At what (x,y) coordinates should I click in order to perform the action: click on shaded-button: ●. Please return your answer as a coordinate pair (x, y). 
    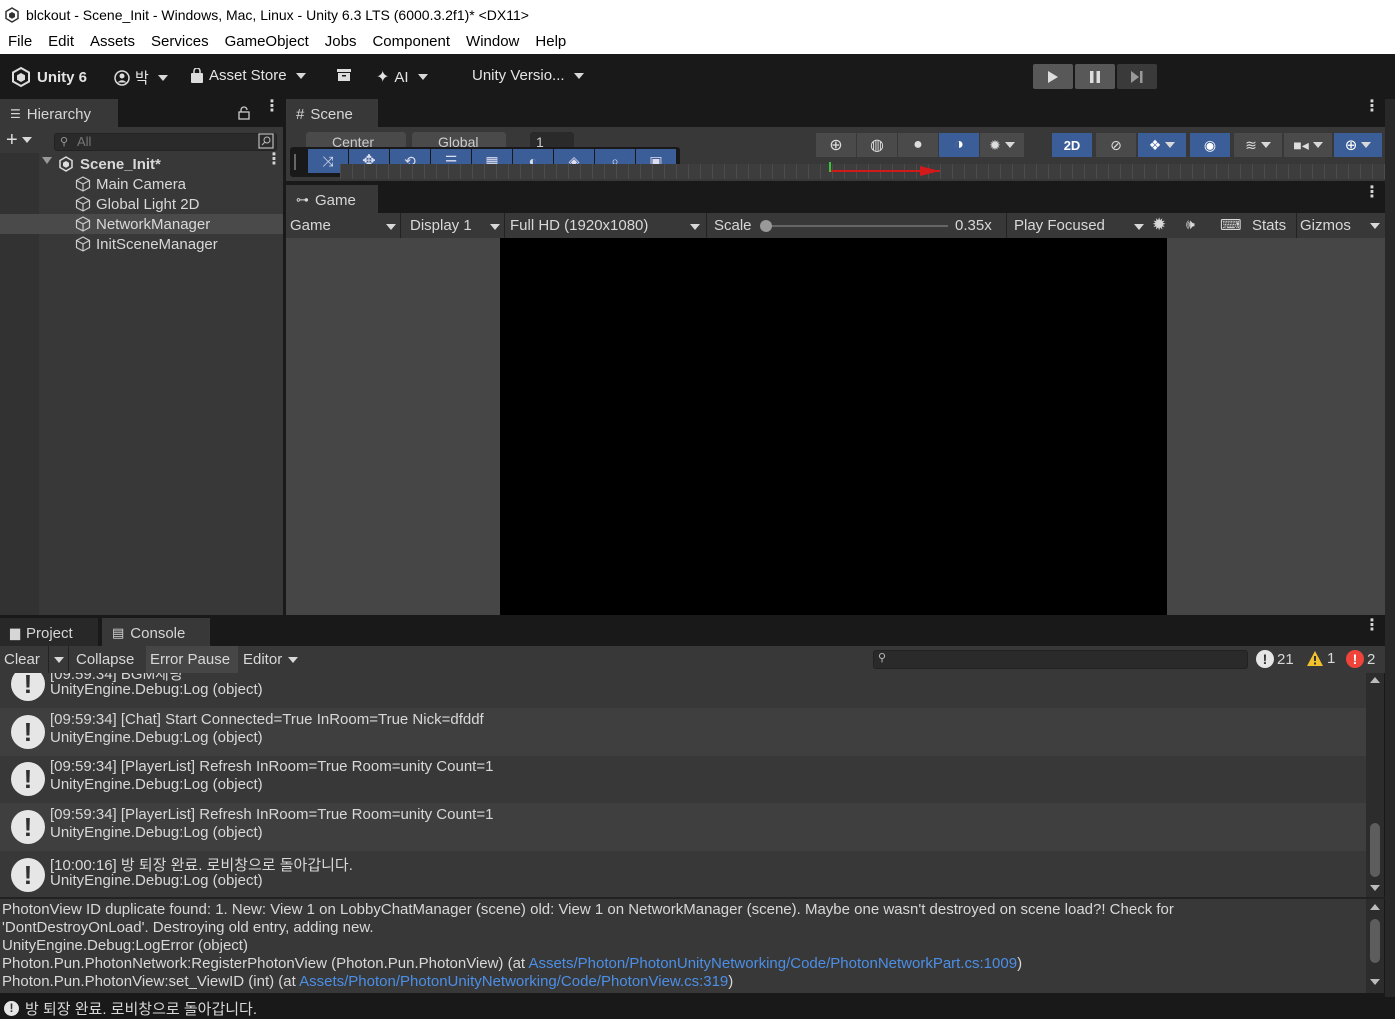
    Looking at the image, I should click on (918, 145).